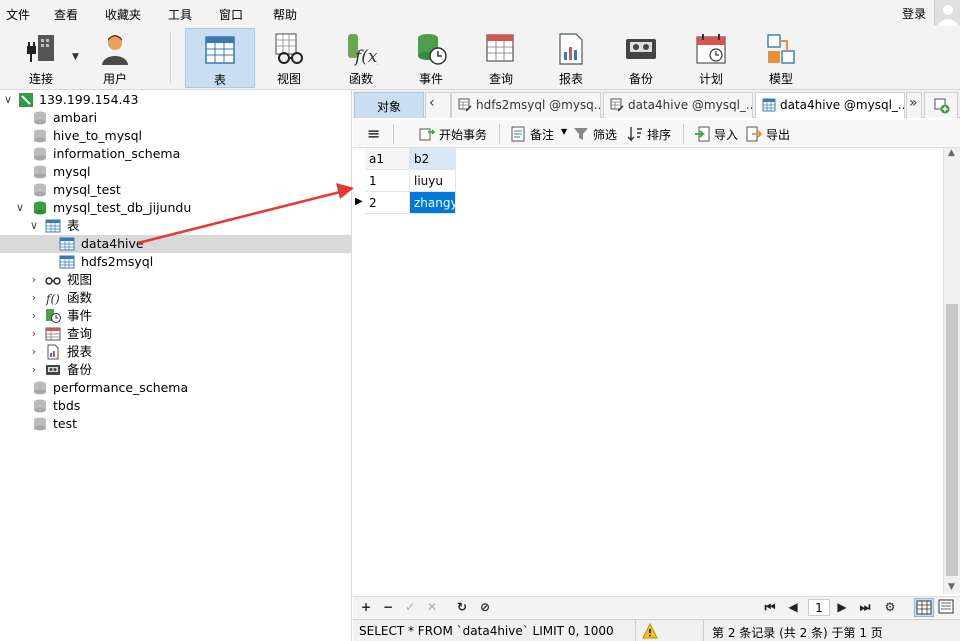 Image resolution: width=960 pixels, height=641 pixels. I want to click on menu-tools: 工具, so click(180, 14).